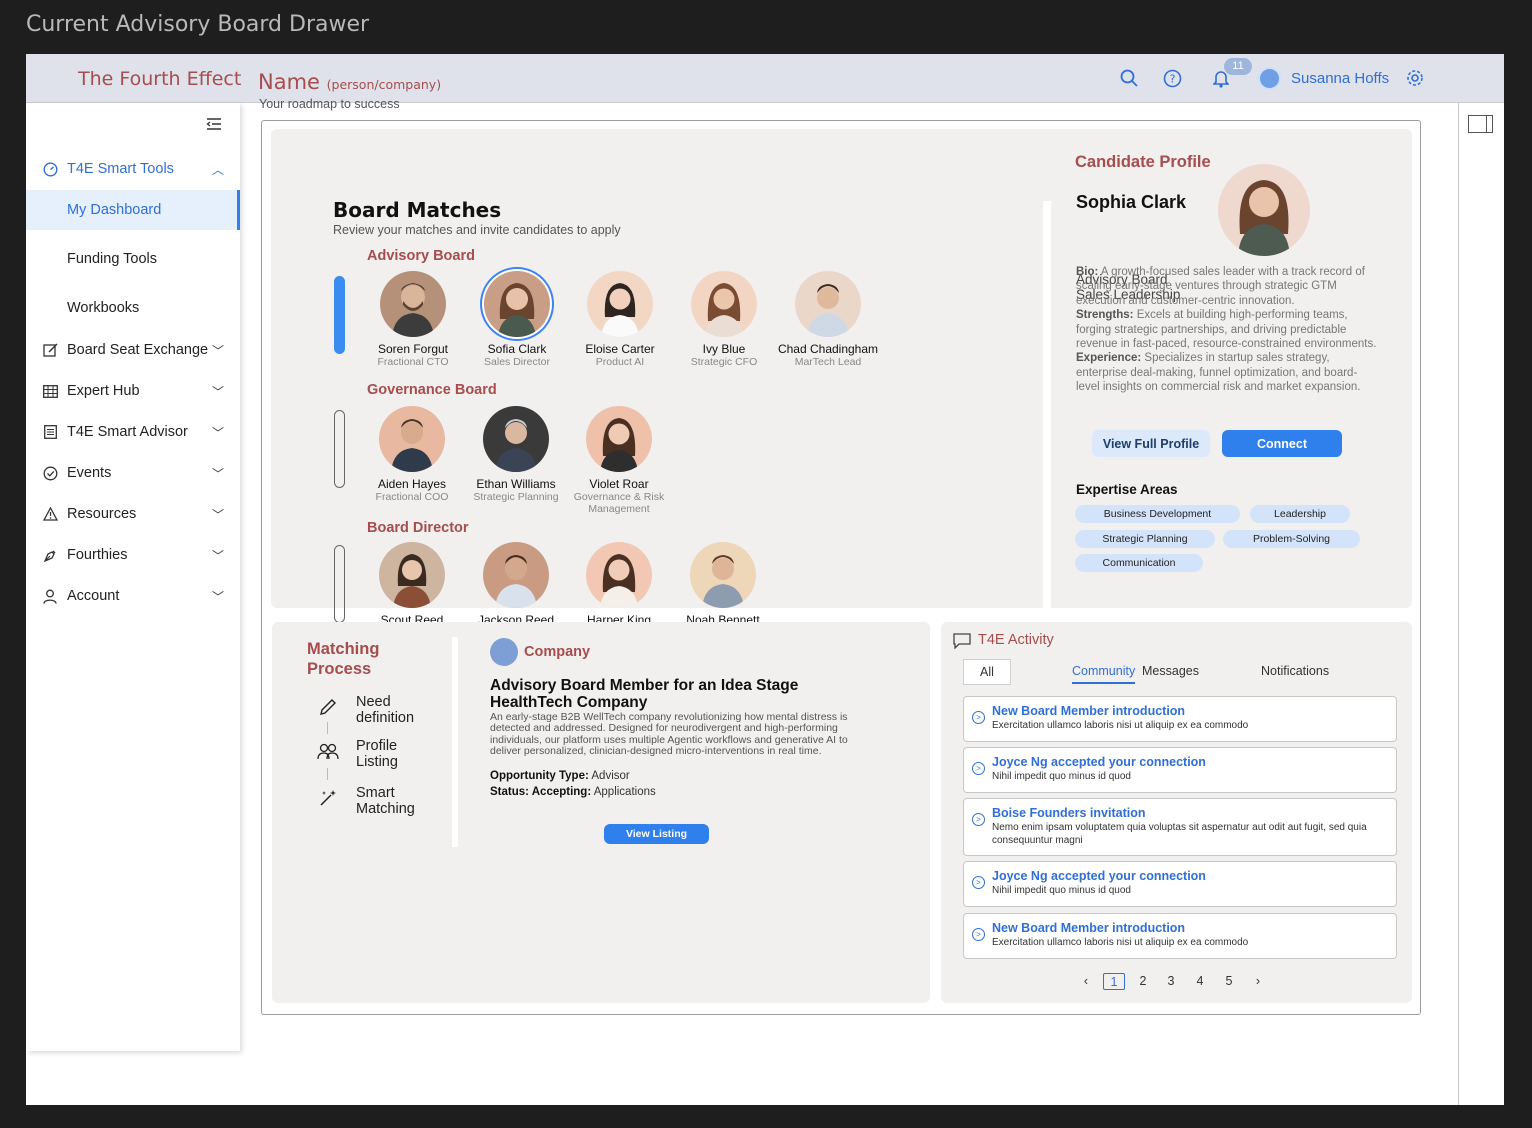  I want to click on frame-title: Current Advisory Board Drawer, so click(198, 24).